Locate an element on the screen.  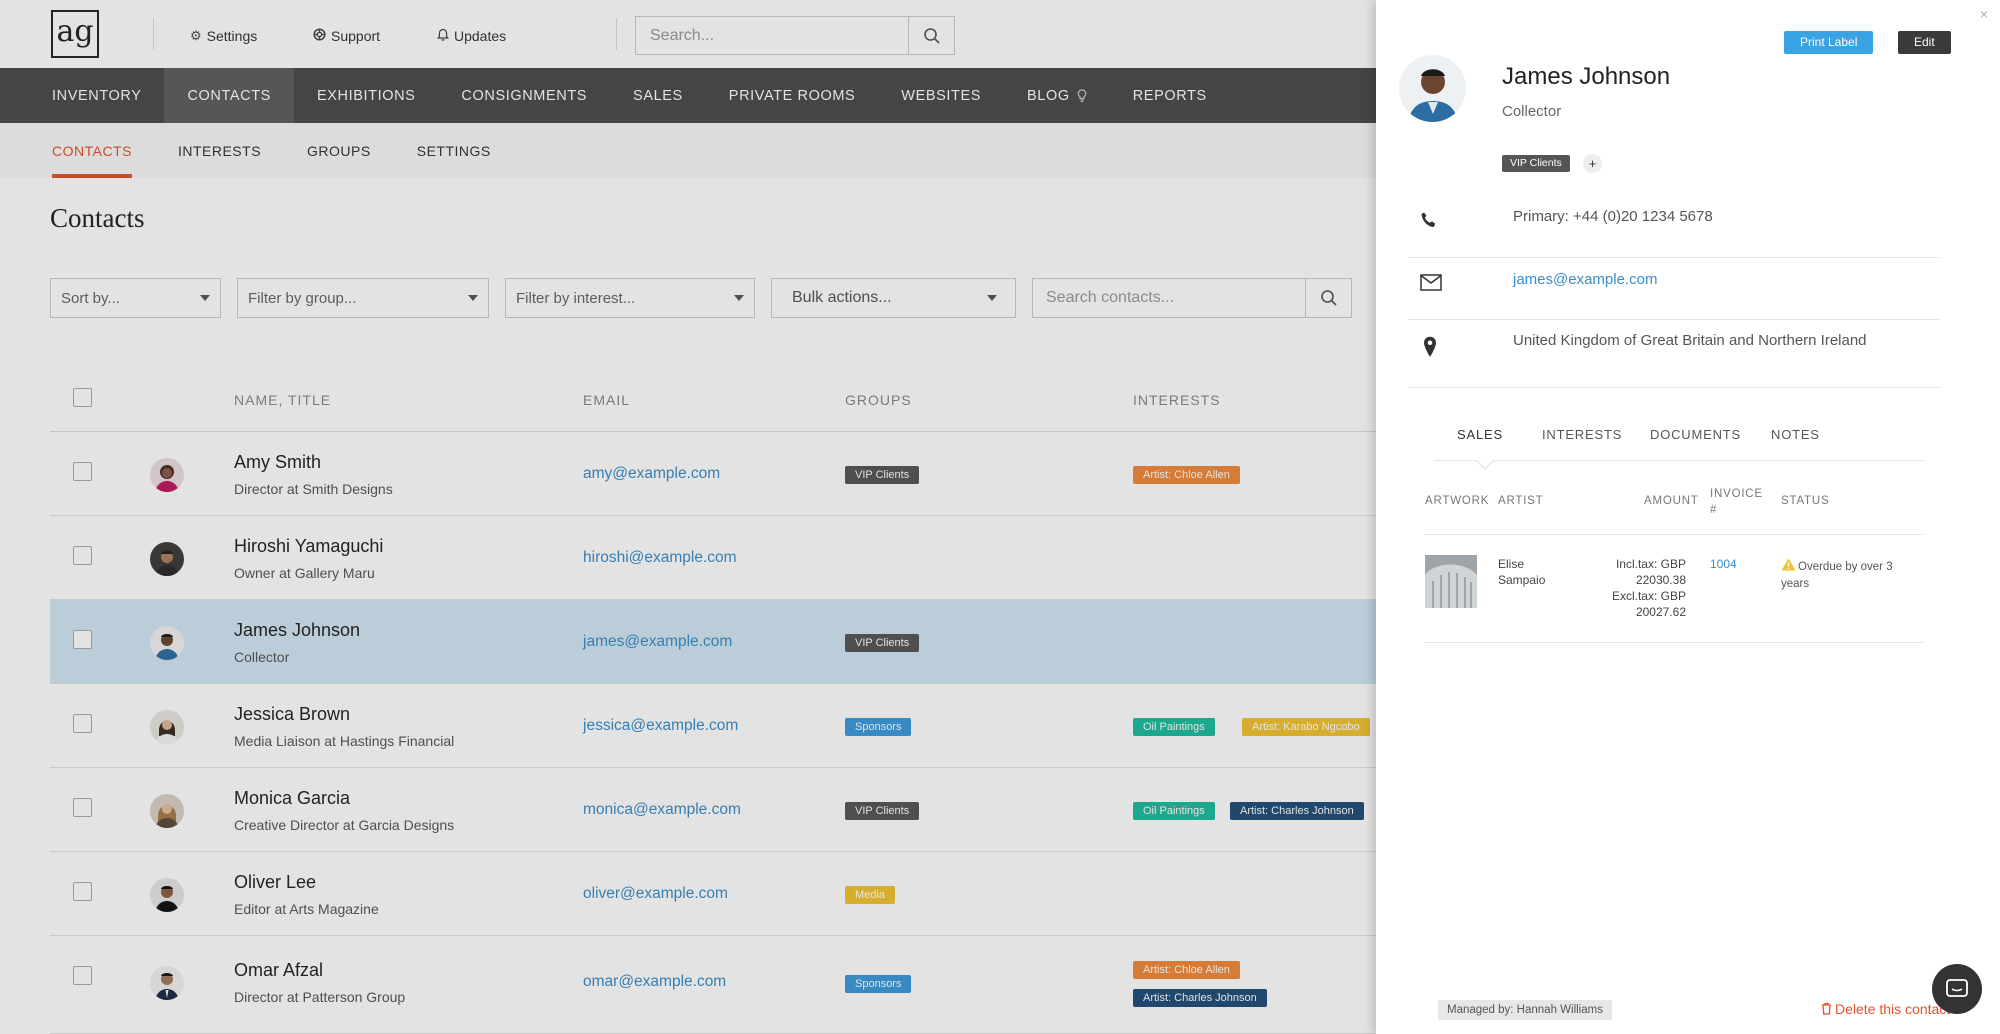
tab-sales: SALES is located at coordinates (1480, 434).